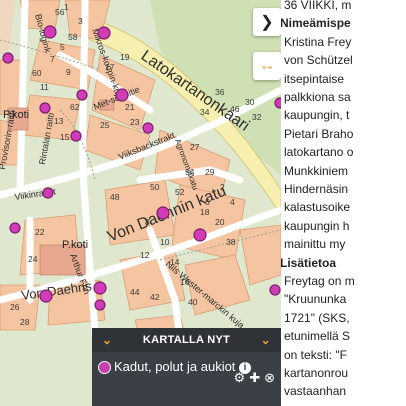 This screenshot has width=406, height=406. What do you see at coordinates (60, 12) in the screenshot?
I see `house-number: 56` at bounding box center [60, 12].